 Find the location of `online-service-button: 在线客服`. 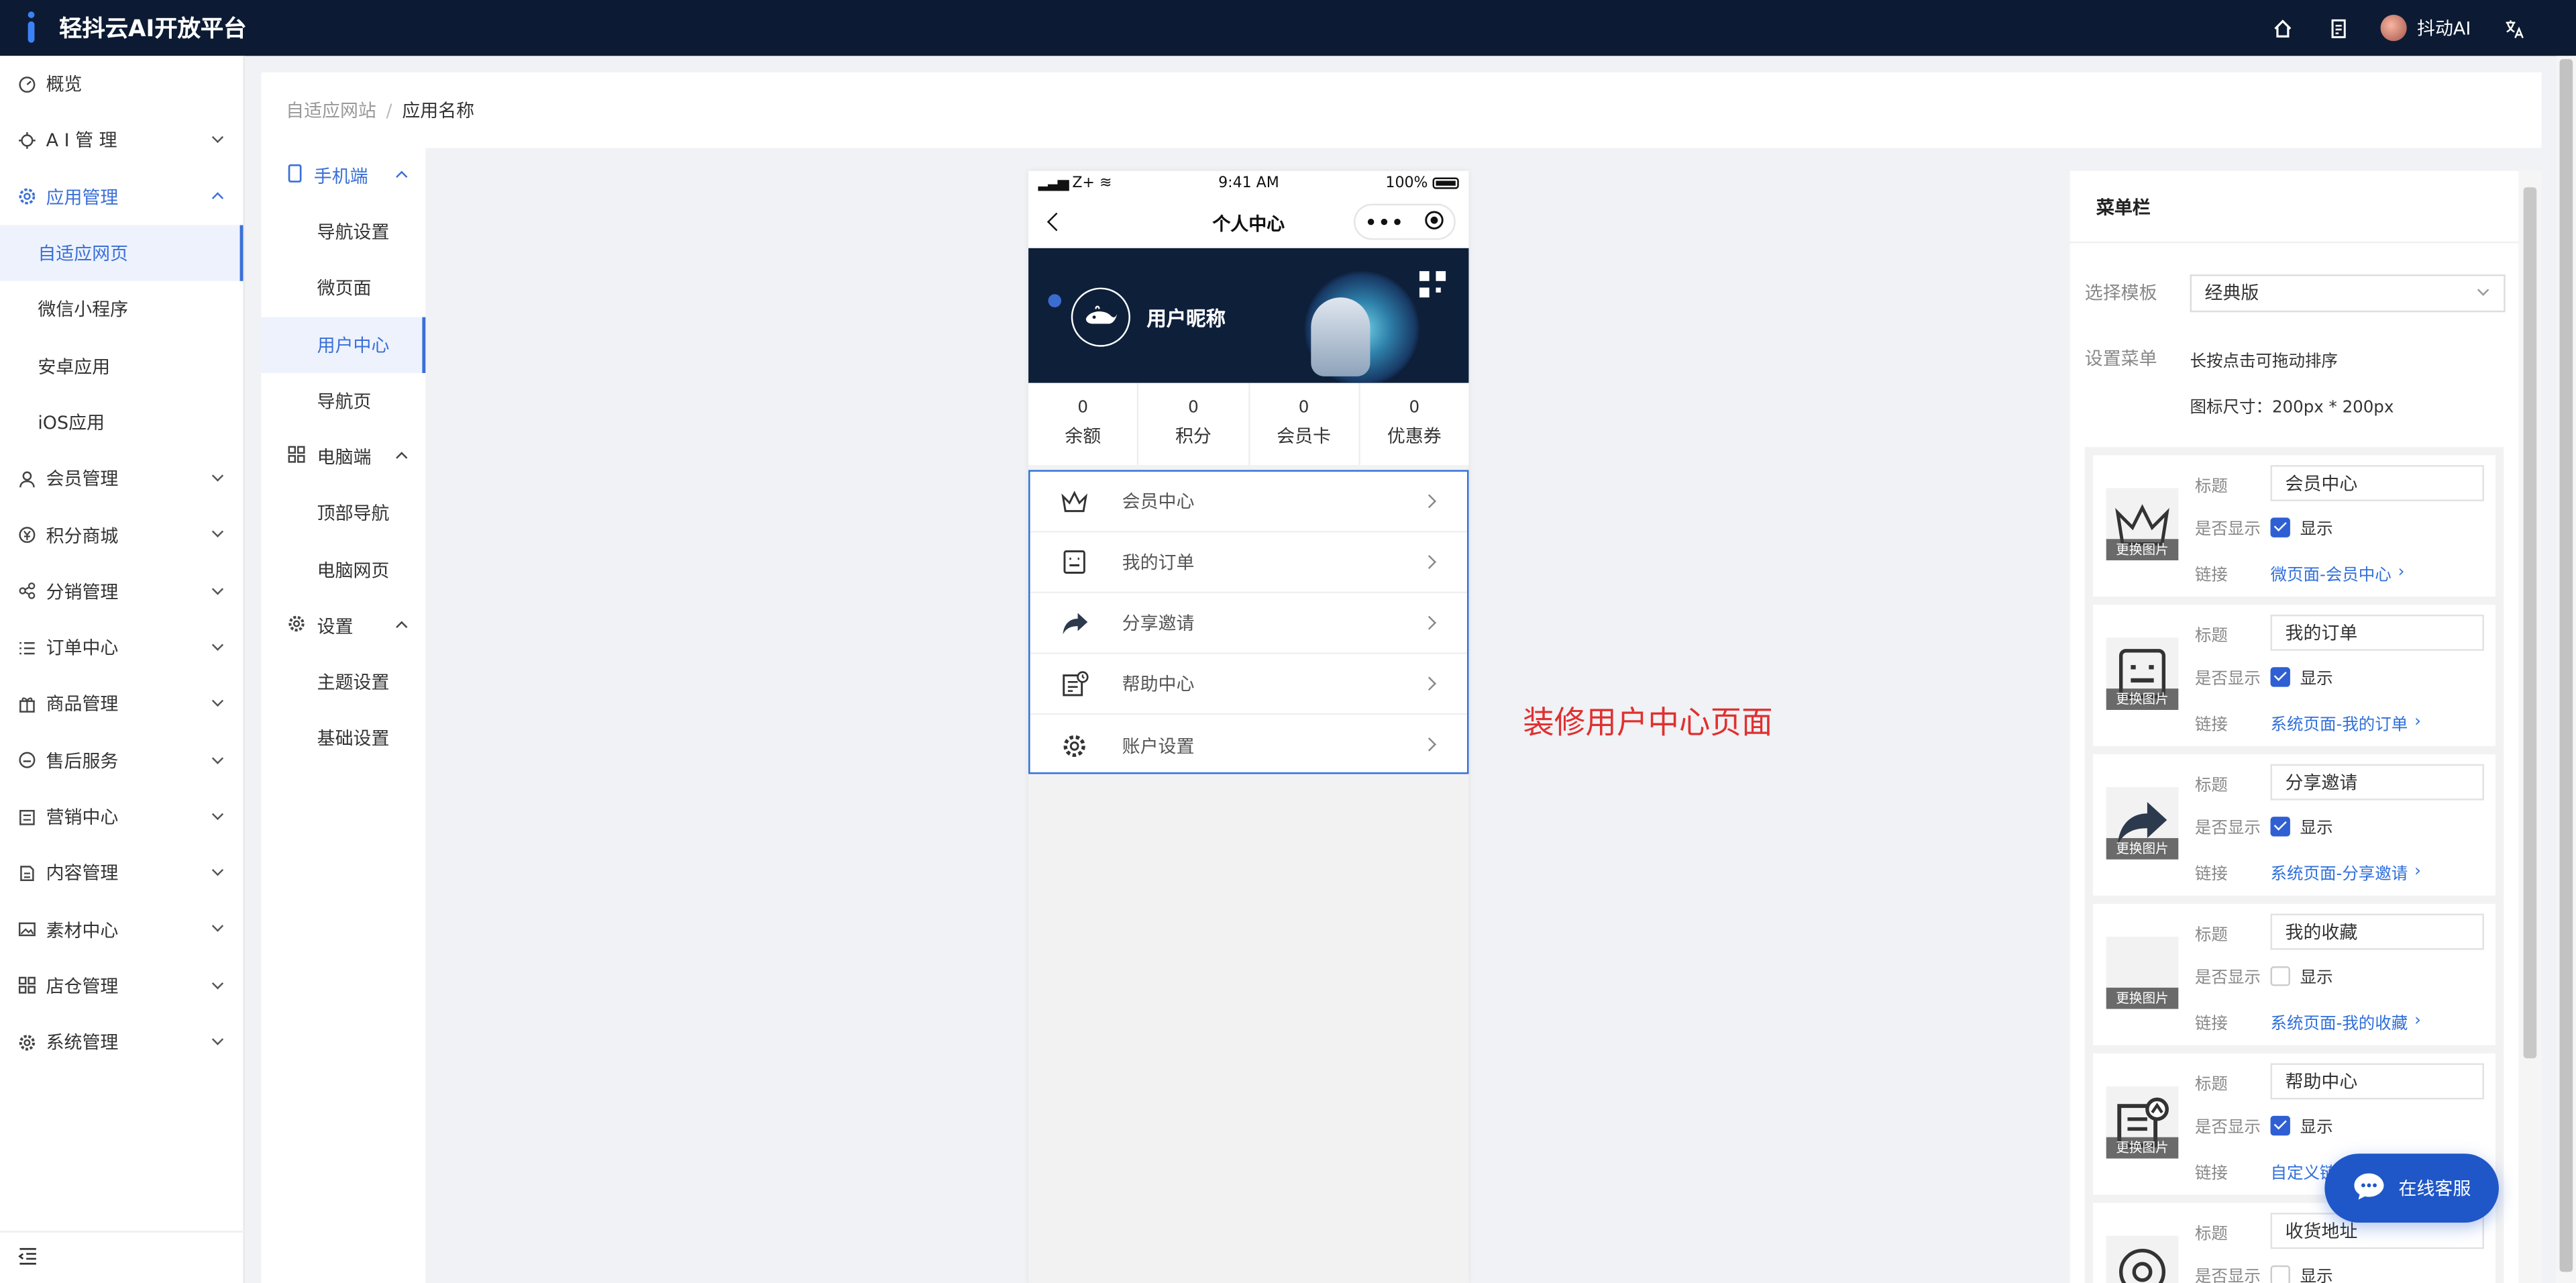

online-service-button: 在线客服 is located at coordinates (2411, 1188).